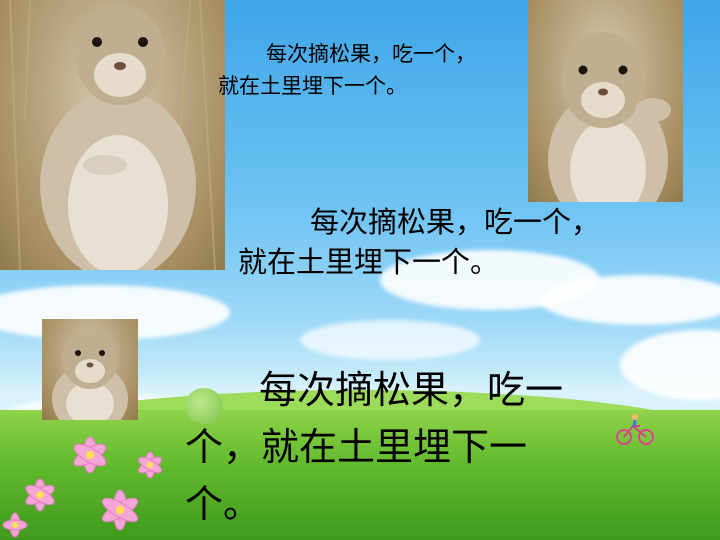 This screenshot has width=720, height=540. What do you see at coordinates (455, 222) in the screenshot?
I see `text-medium-line1: 每次摘松果，吃一个，` at bounding box center [455, 222].